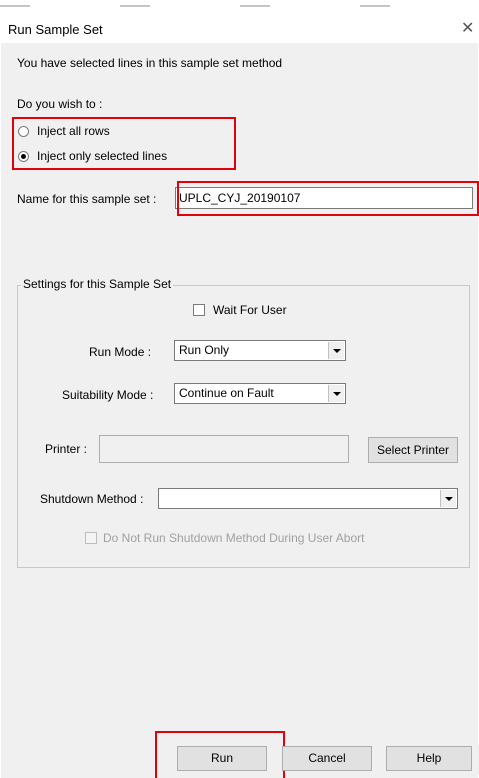  I want to click on suitability-mode-value: Continue on Fault, so click(226, 393).